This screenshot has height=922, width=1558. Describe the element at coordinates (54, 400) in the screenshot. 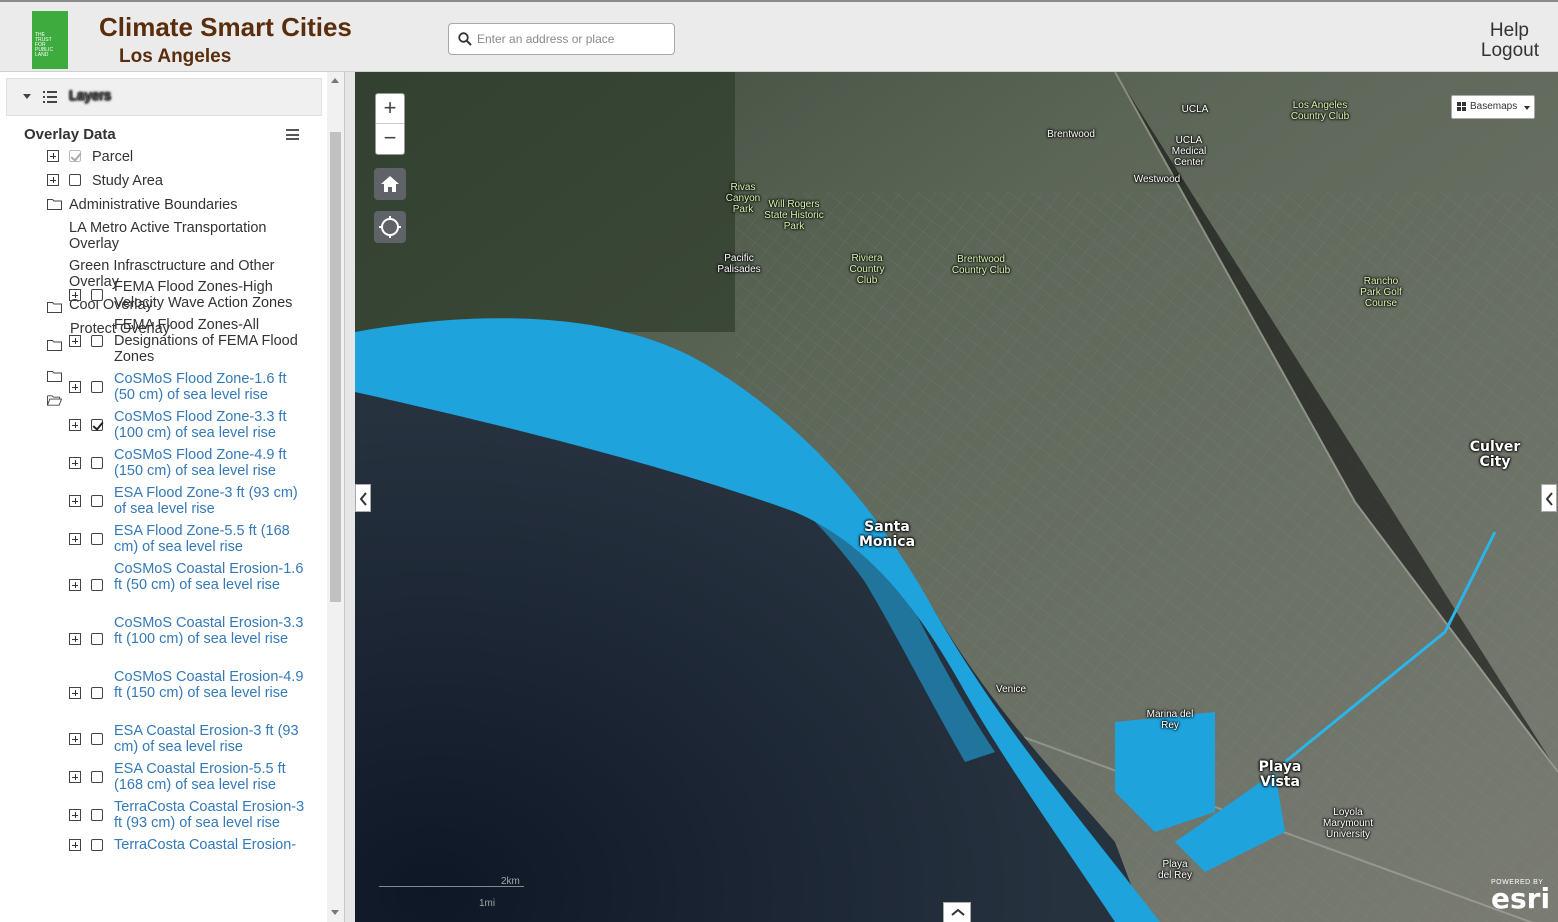

I see `folder-open-icon` at that location.